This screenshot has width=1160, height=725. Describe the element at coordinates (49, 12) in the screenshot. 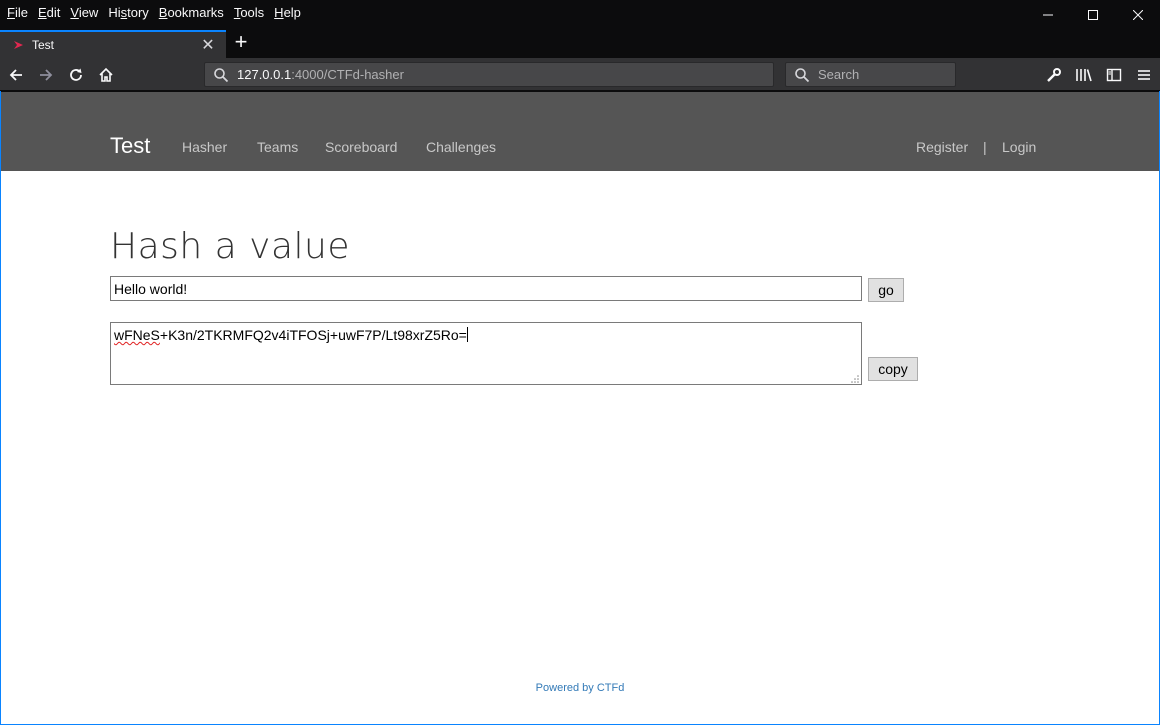

I see `menu-edit: Edit` at that location.